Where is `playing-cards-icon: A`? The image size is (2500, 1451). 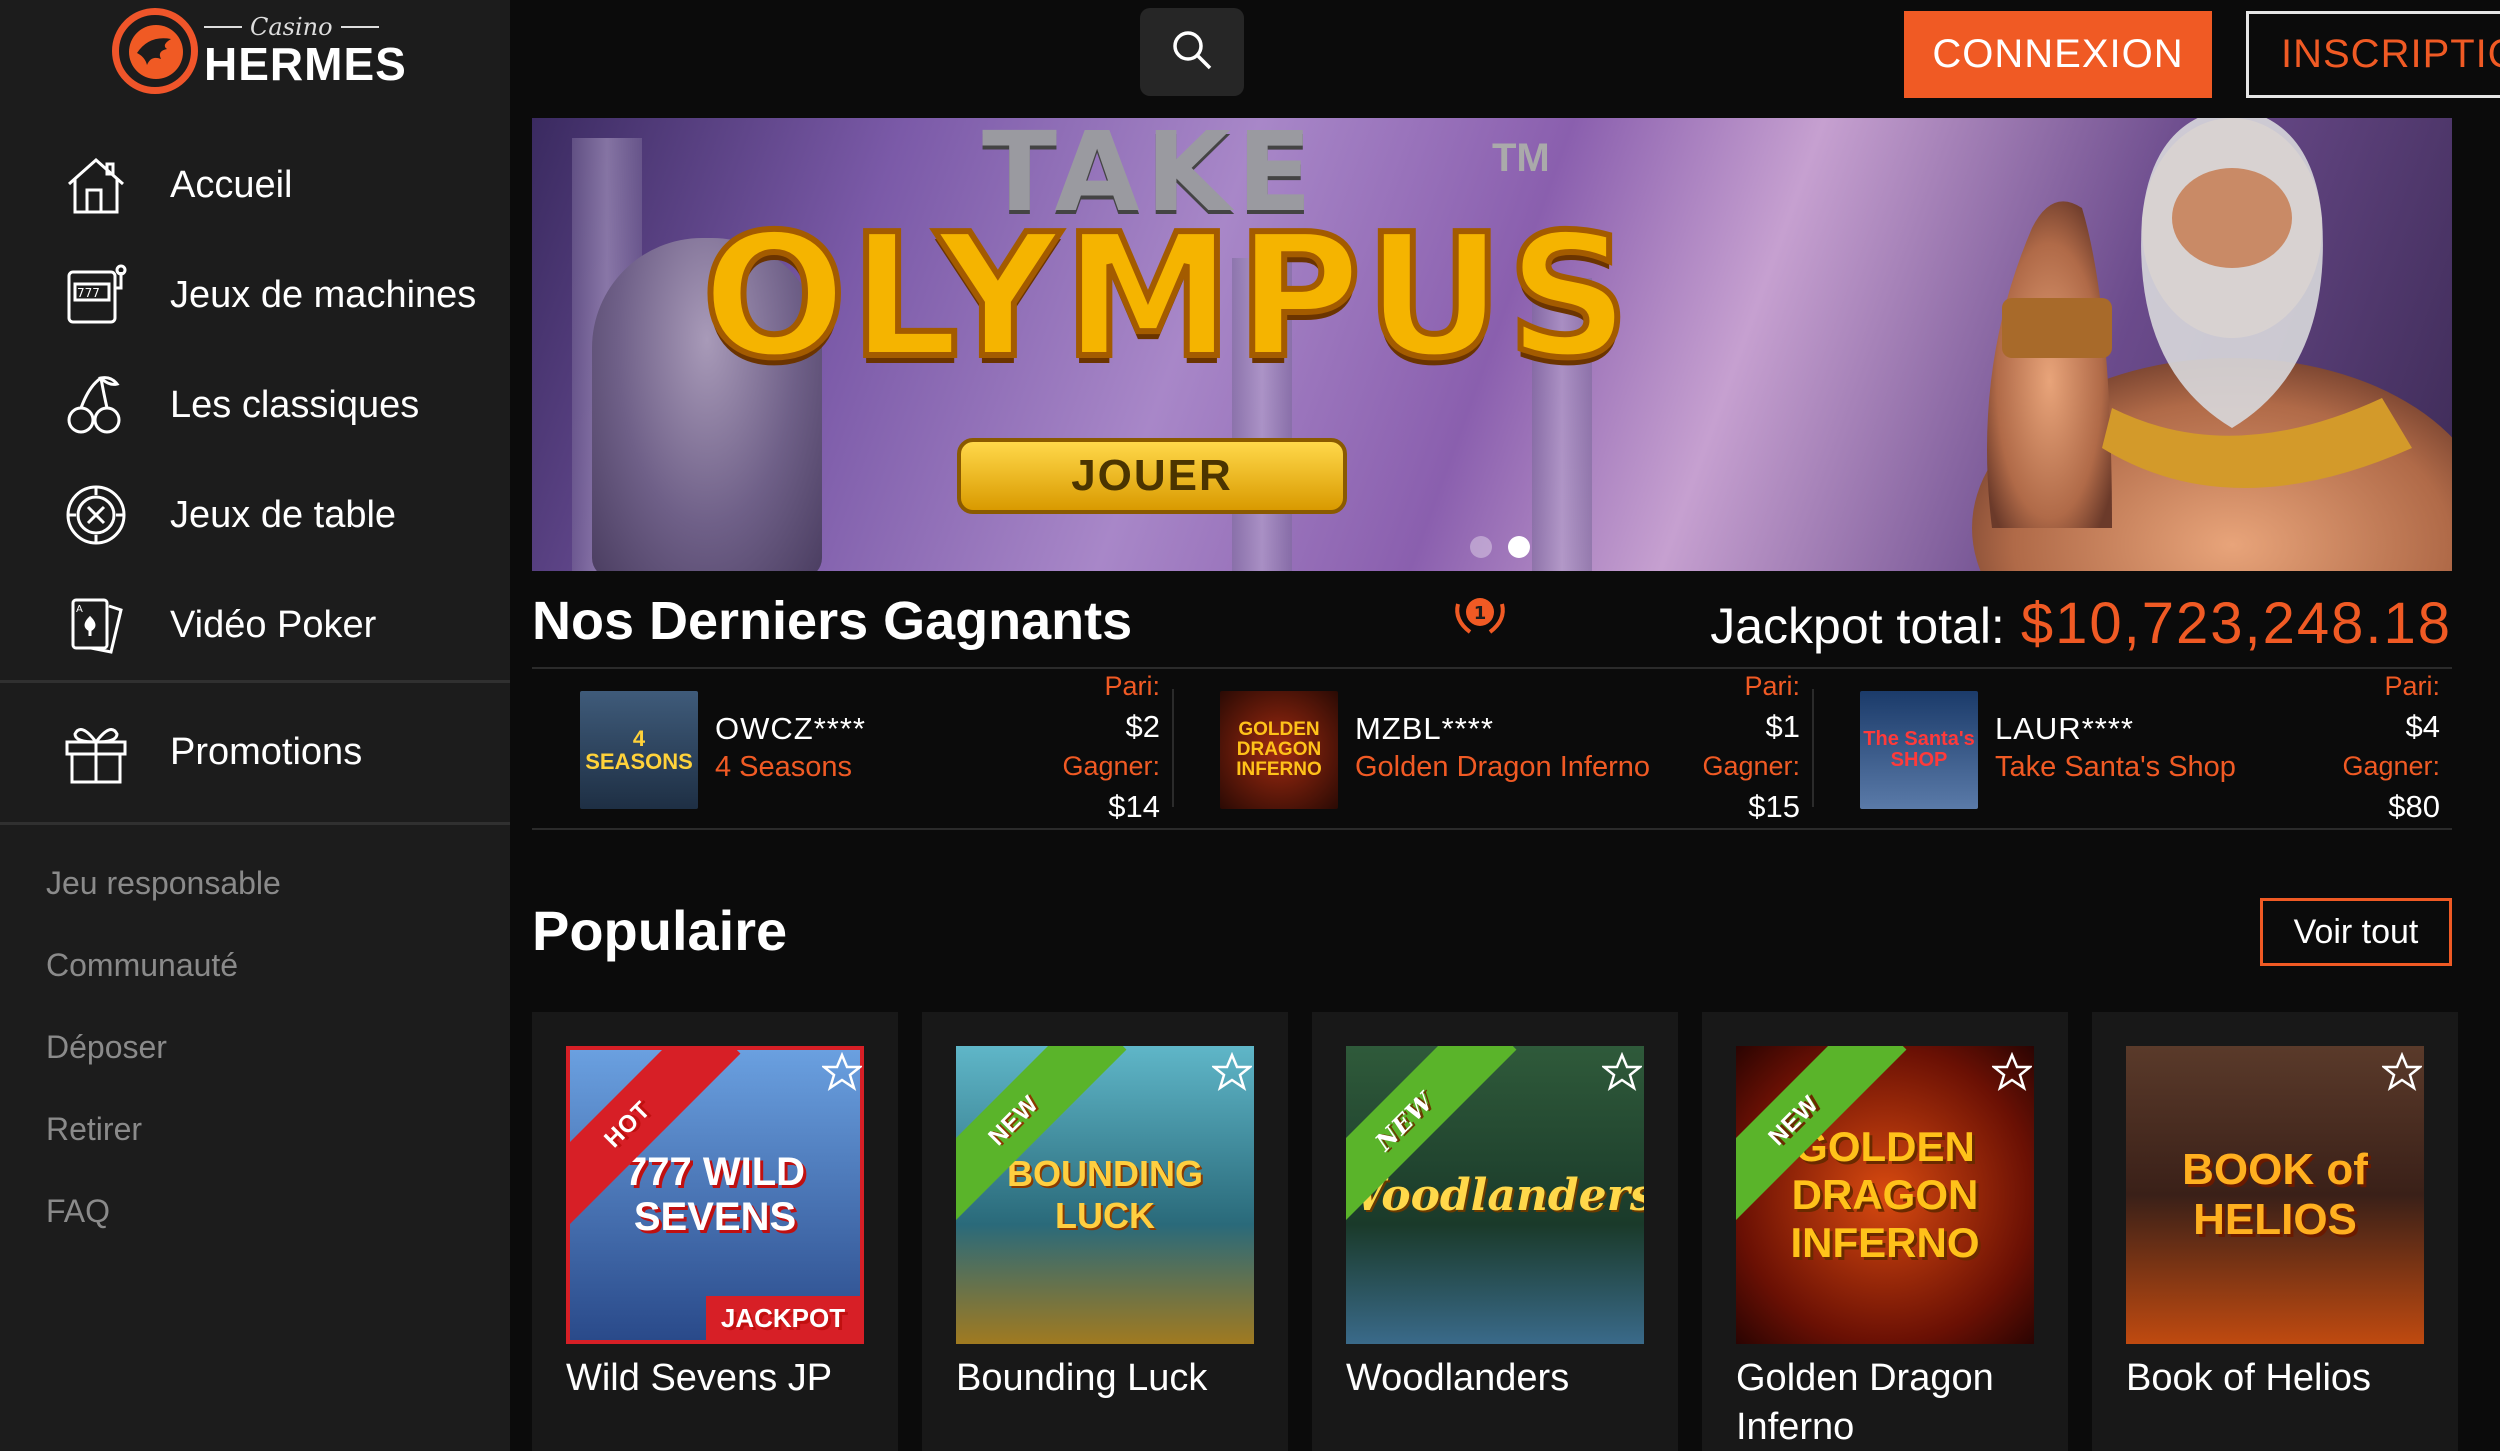
playing-cards-icon: A is located at coordinates (96, 625).